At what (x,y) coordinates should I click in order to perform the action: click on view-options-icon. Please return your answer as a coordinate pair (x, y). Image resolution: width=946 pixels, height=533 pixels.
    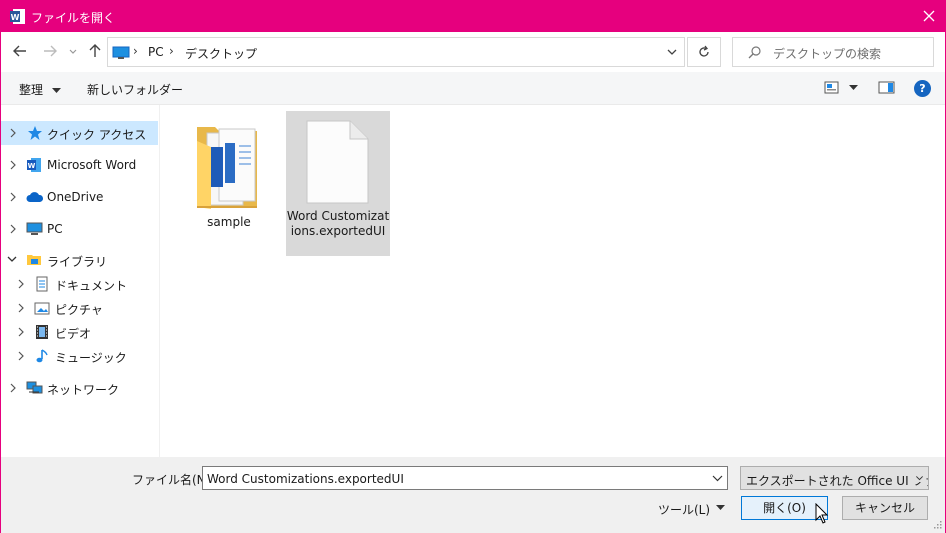
    Looking at the image, I should click on (831, 87).